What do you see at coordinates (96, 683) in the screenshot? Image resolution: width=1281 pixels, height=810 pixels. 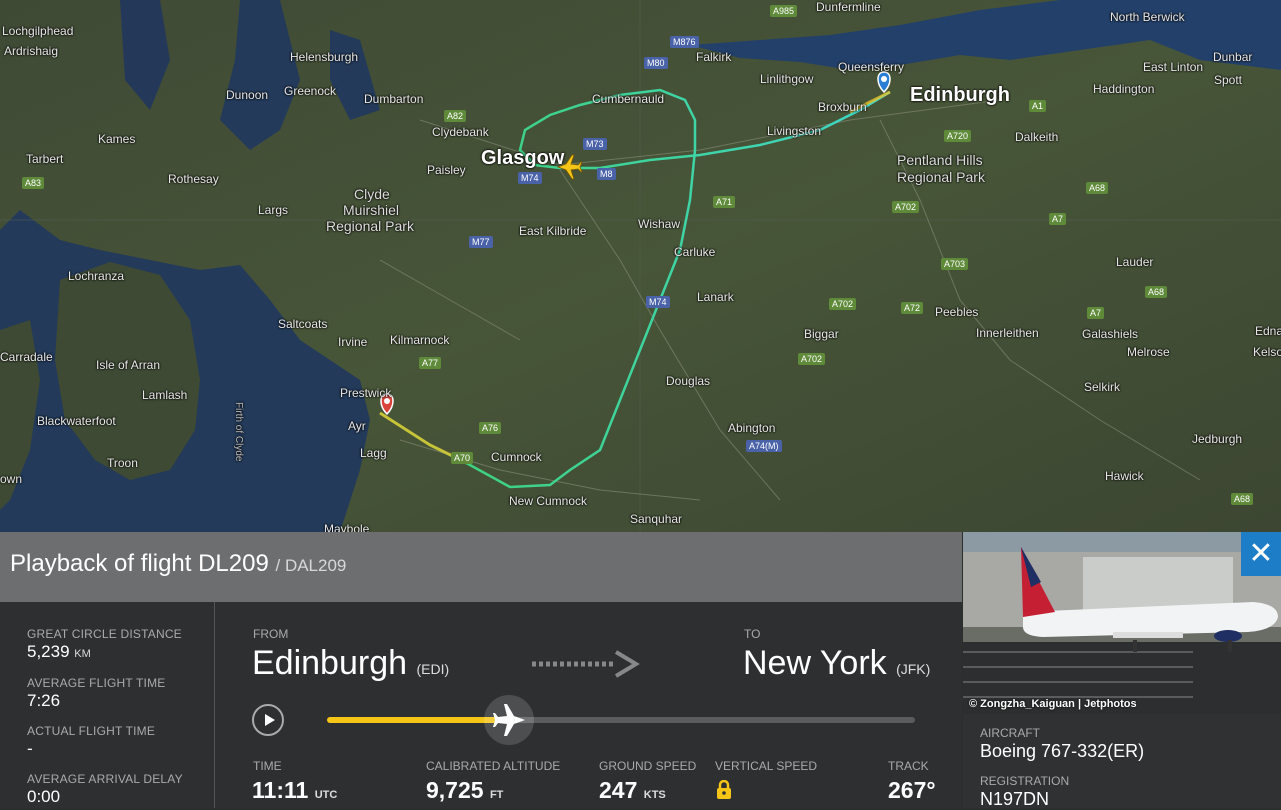 I see `stat-label: AVERAGE FLIGHT TIME` at bounding box center [96, 683].